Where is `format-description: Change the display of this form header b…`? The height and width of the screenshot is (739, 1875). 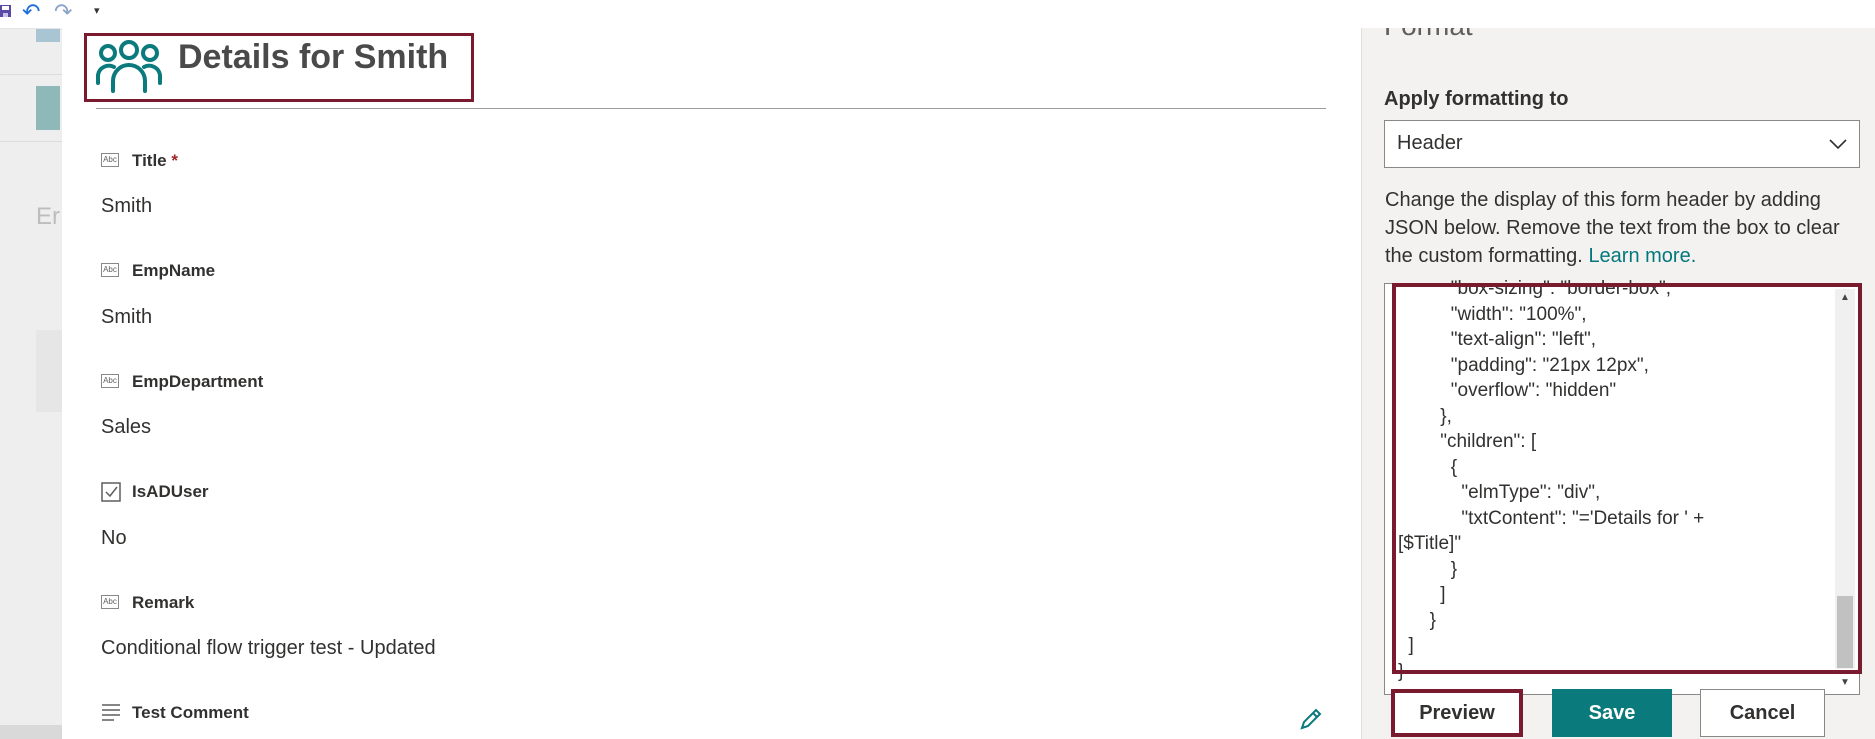
format-description: Change the display of this form header b… is located at coordinates (1621, 228).